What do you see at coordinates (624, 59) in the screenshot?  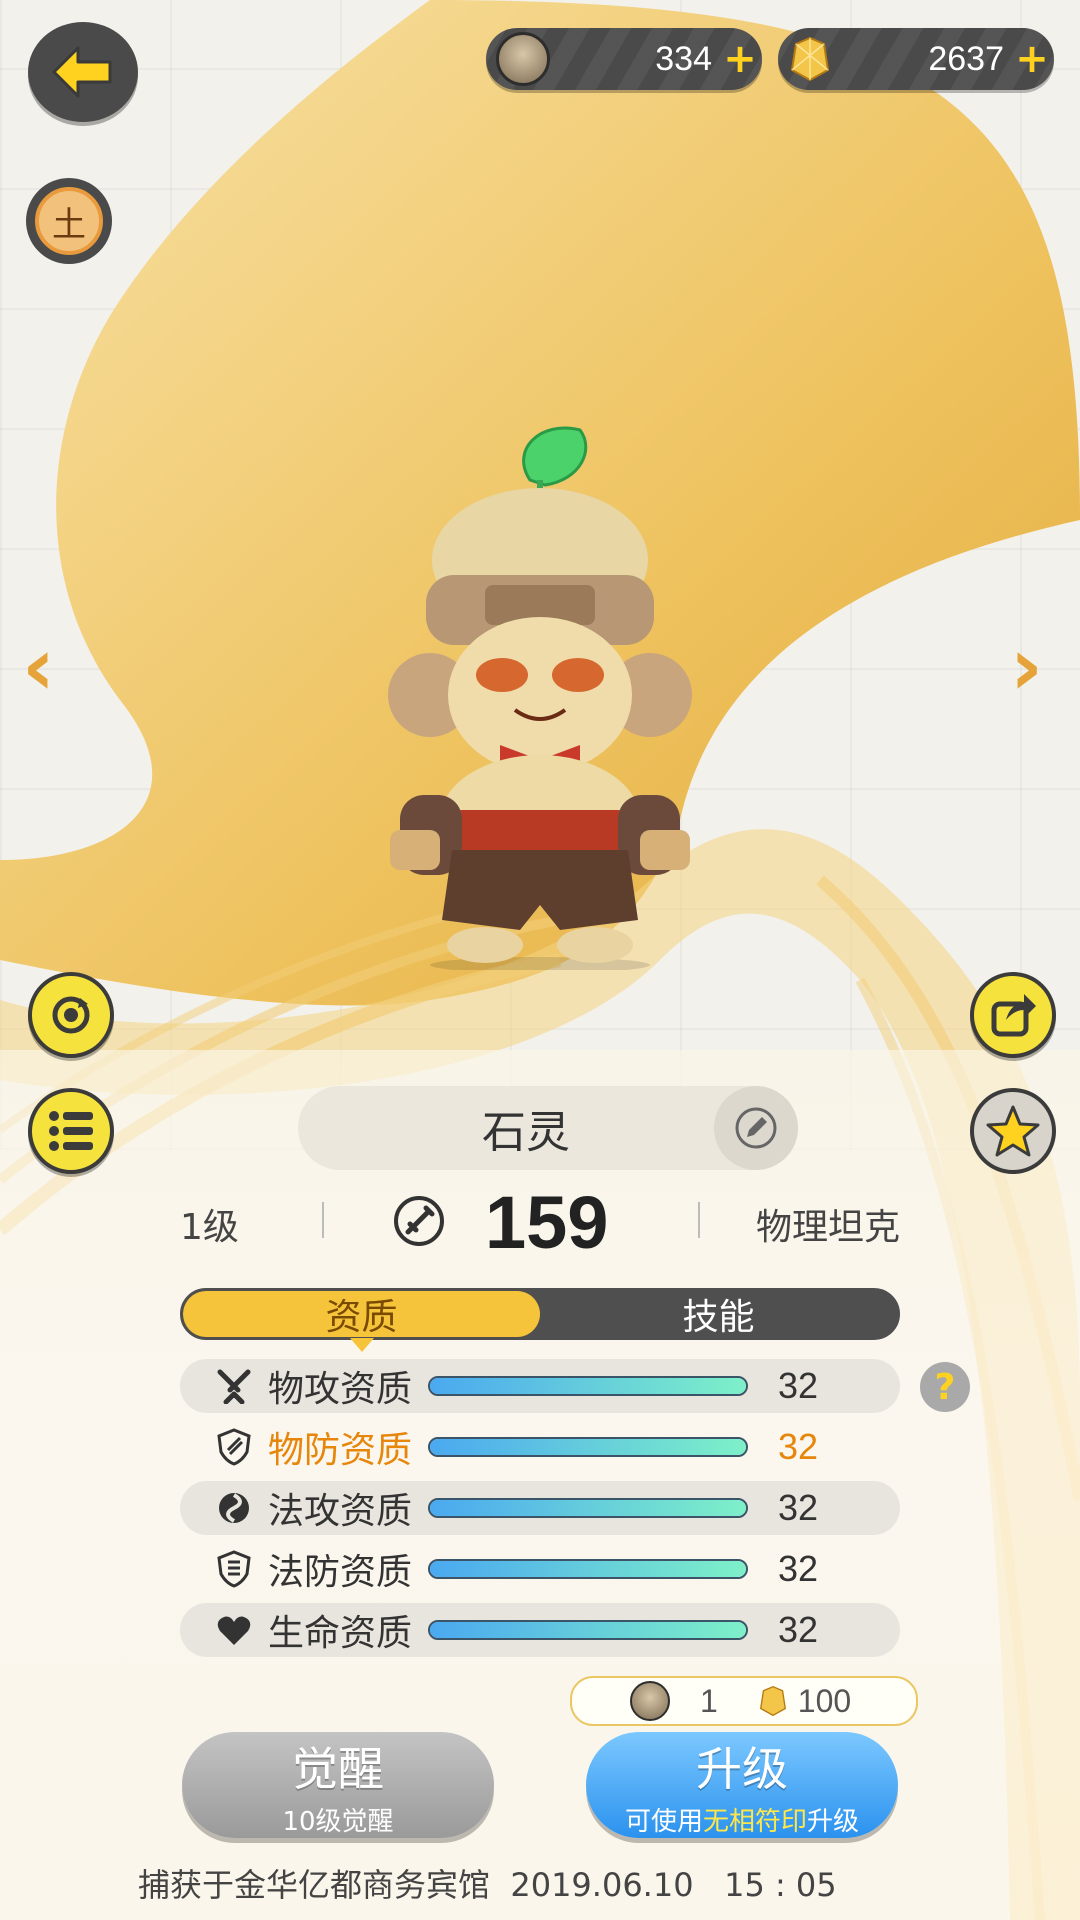 I see `coin-counter: 334 +` at bounding box center [624, 59].